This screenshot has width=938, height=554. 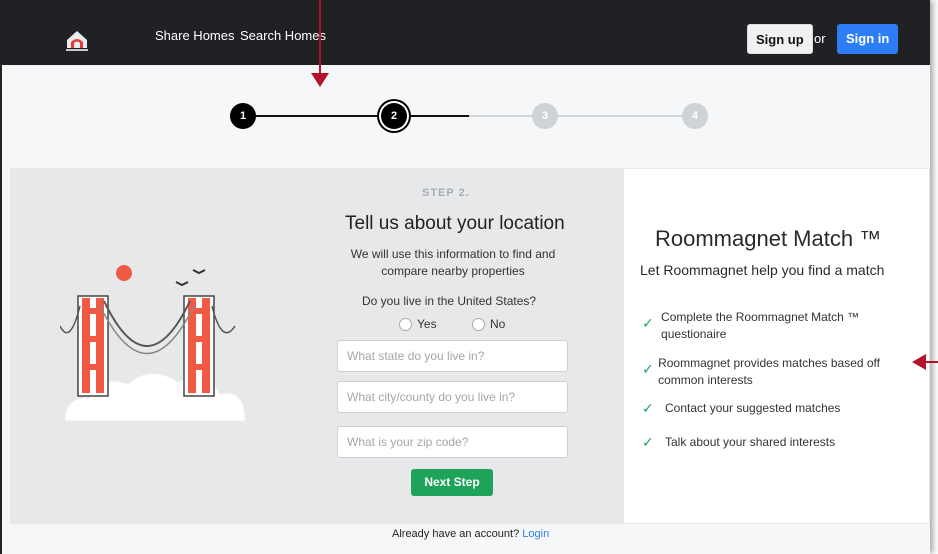 I want to click on step-4: 4, so click(x=695, y=116).